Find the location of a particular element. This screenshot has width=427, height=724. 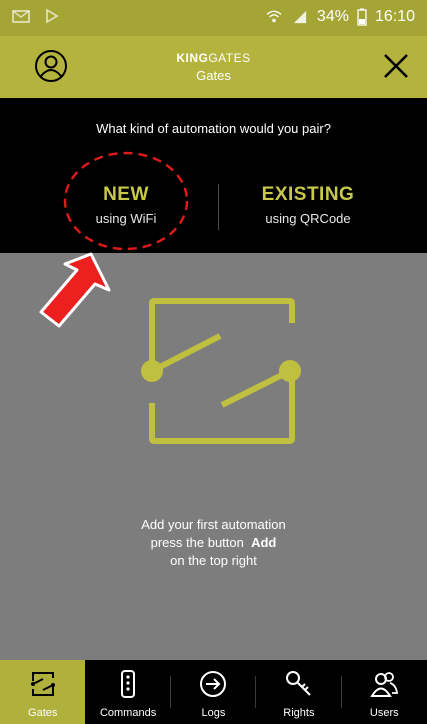

nav-label-logs: Logs is located at coordinates (213, 713).